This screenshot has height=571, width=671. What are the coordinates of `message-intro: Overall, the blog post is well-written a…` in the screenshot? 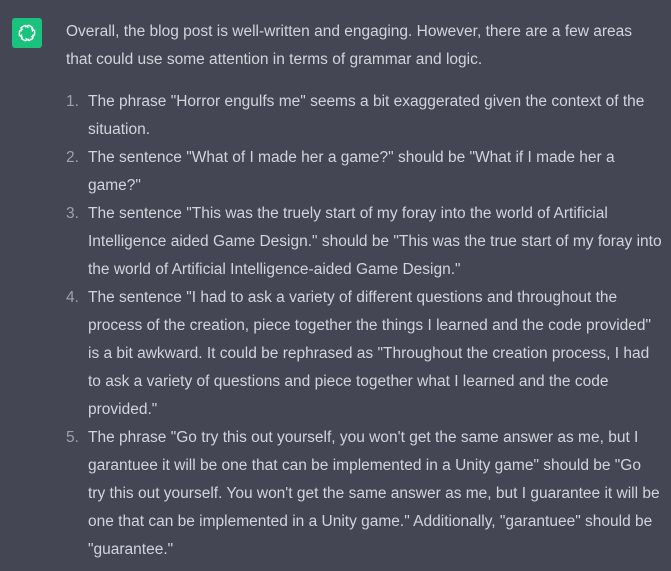 It's located at (349, 45).